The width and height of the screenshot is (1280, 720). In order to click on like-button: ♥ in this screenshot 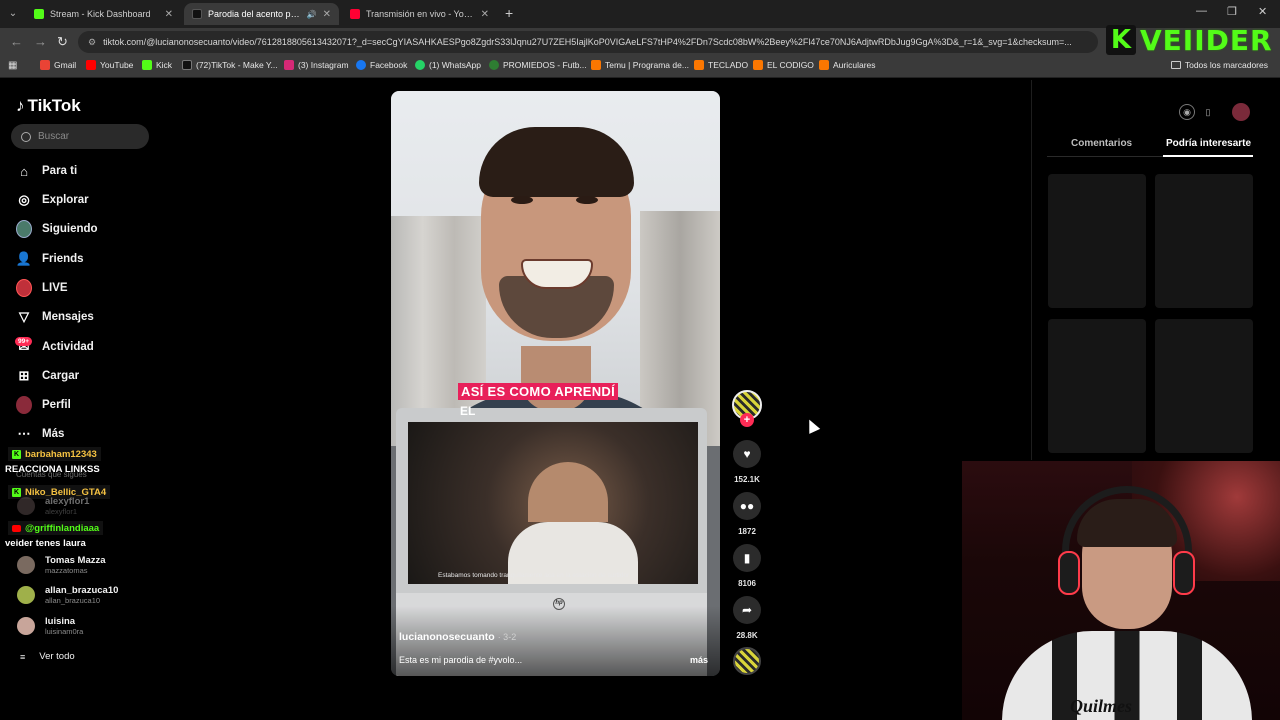, I will do `click(747, 454)`.